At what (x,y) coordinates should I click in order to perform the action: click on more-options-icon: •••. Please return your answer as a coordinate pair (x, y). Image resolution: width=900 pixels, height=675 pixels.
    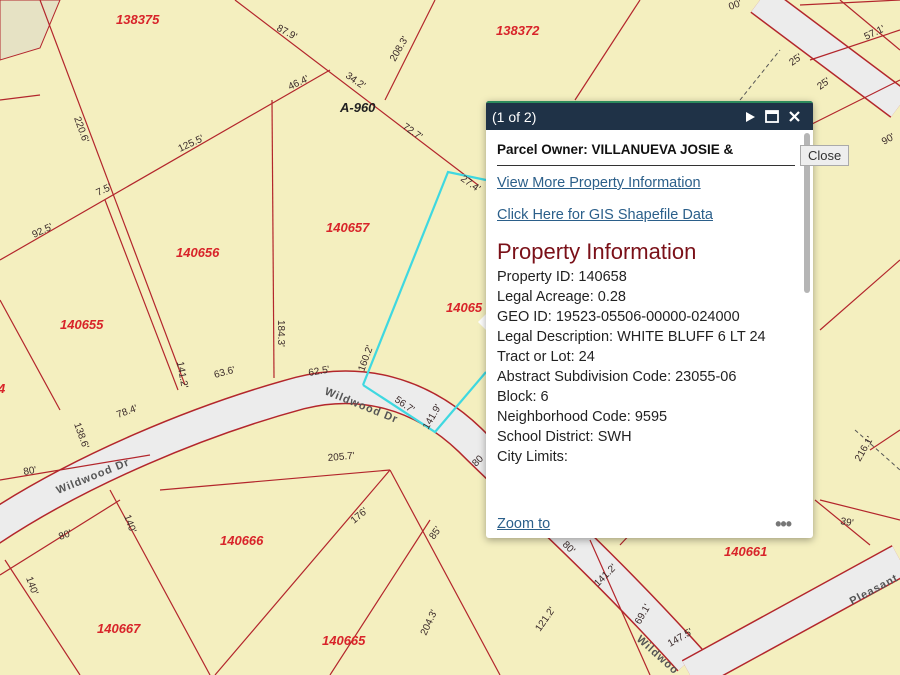
    Looking at the image, I should click on (783, 524).